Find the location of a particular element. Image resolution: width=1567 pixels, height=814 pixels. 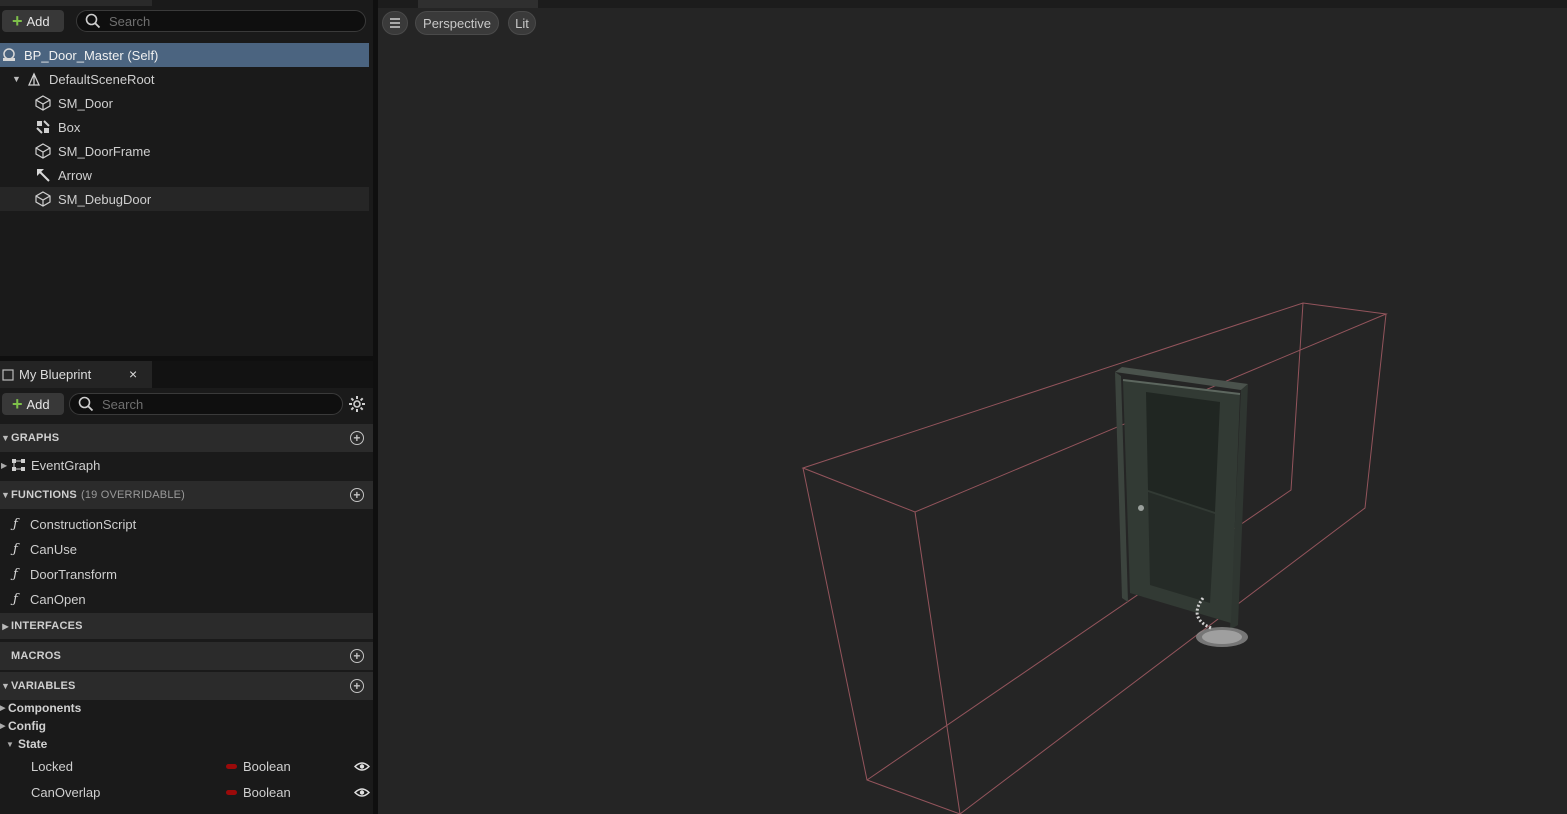

section-macros-label: MACROS is located at coordinates (36, 656).